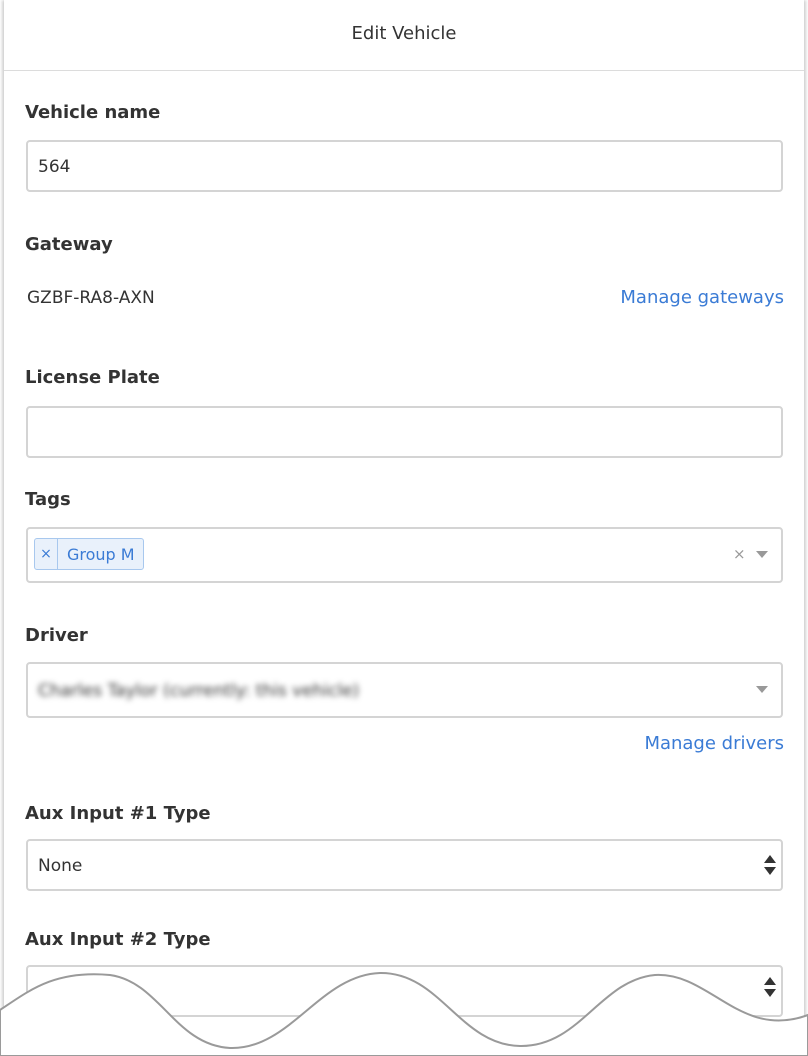 The image size is (808, 1056). Describe the element at coordinates (404, 1013) in the screenshot. I see `torn-edge-decoration` at that location.